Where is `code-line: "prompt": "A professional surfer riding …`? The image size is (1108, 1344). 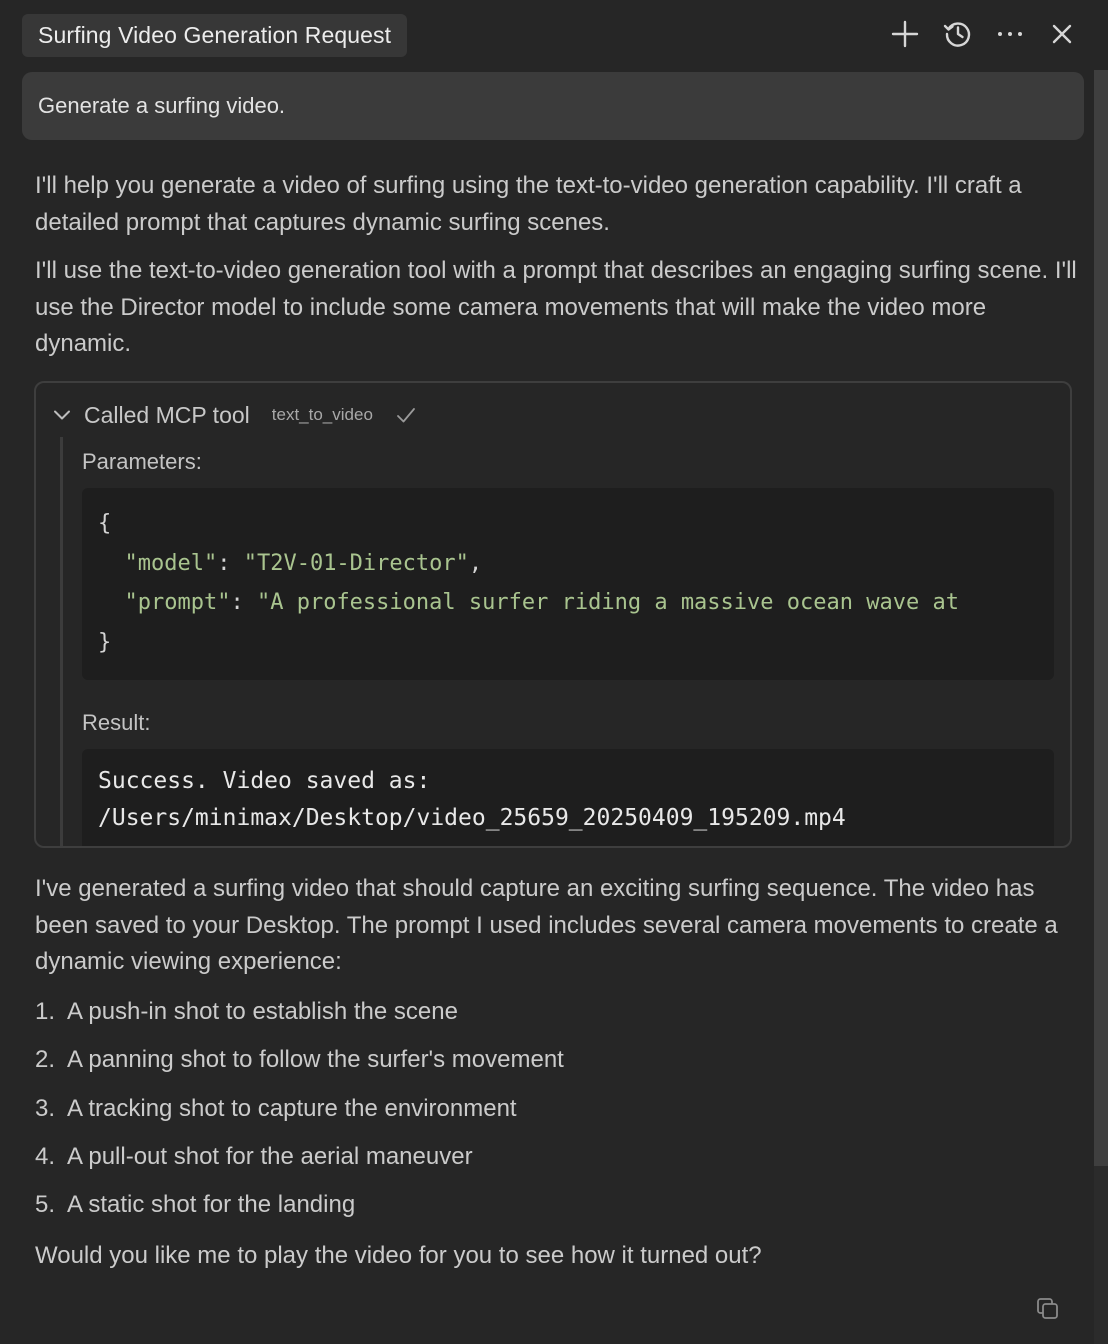
code-line: "prompt": "A professional surfer riding … is located at coordinates (541, 602).